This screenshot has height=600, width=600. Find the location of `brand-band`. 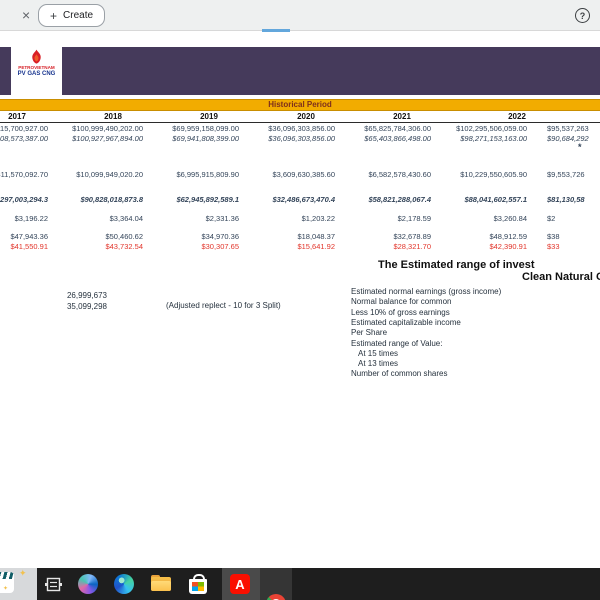

brand-band is located at coordinates (300, 71).